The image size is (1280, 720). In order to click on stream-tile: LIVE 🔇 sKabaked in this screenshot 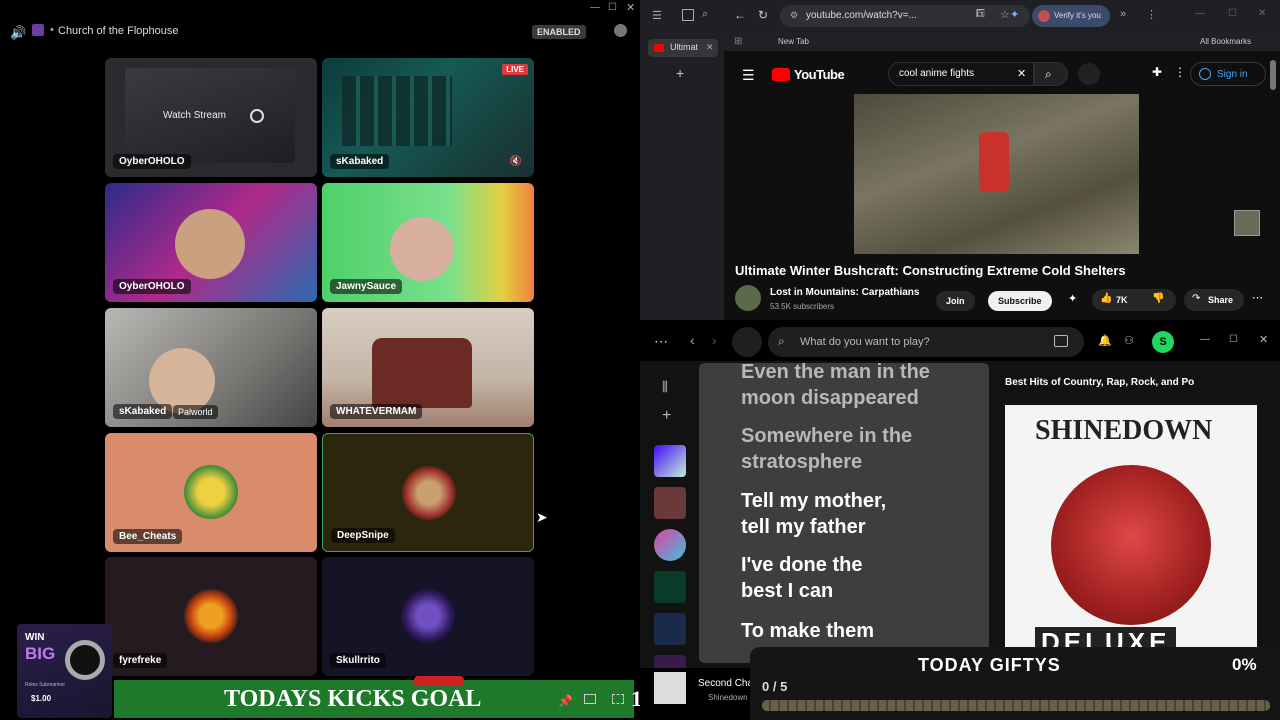, I will do `click(428, 117)`.